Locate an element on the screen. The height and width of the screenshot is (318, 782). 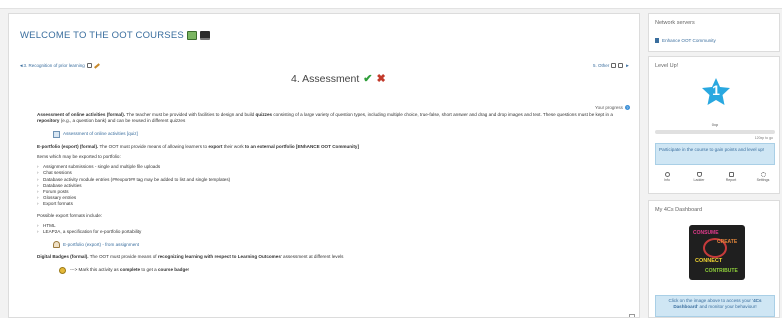
course-badge-bold: course badge is located at coordinates (172, 269).